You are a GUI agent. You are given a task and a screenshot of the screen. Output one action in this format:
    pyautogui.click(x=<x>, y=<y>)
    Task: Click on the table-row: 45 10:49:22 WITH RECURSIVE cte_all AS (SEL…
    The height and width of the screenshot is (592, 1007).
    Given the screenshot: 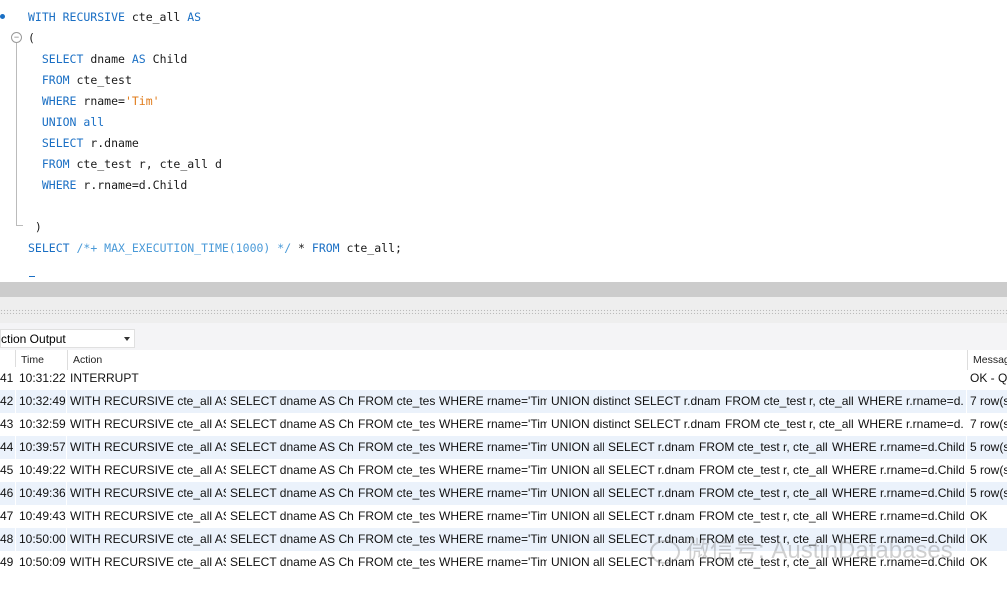 What is the action you would take?
    pyautogui.click(x=503, y=470)
    